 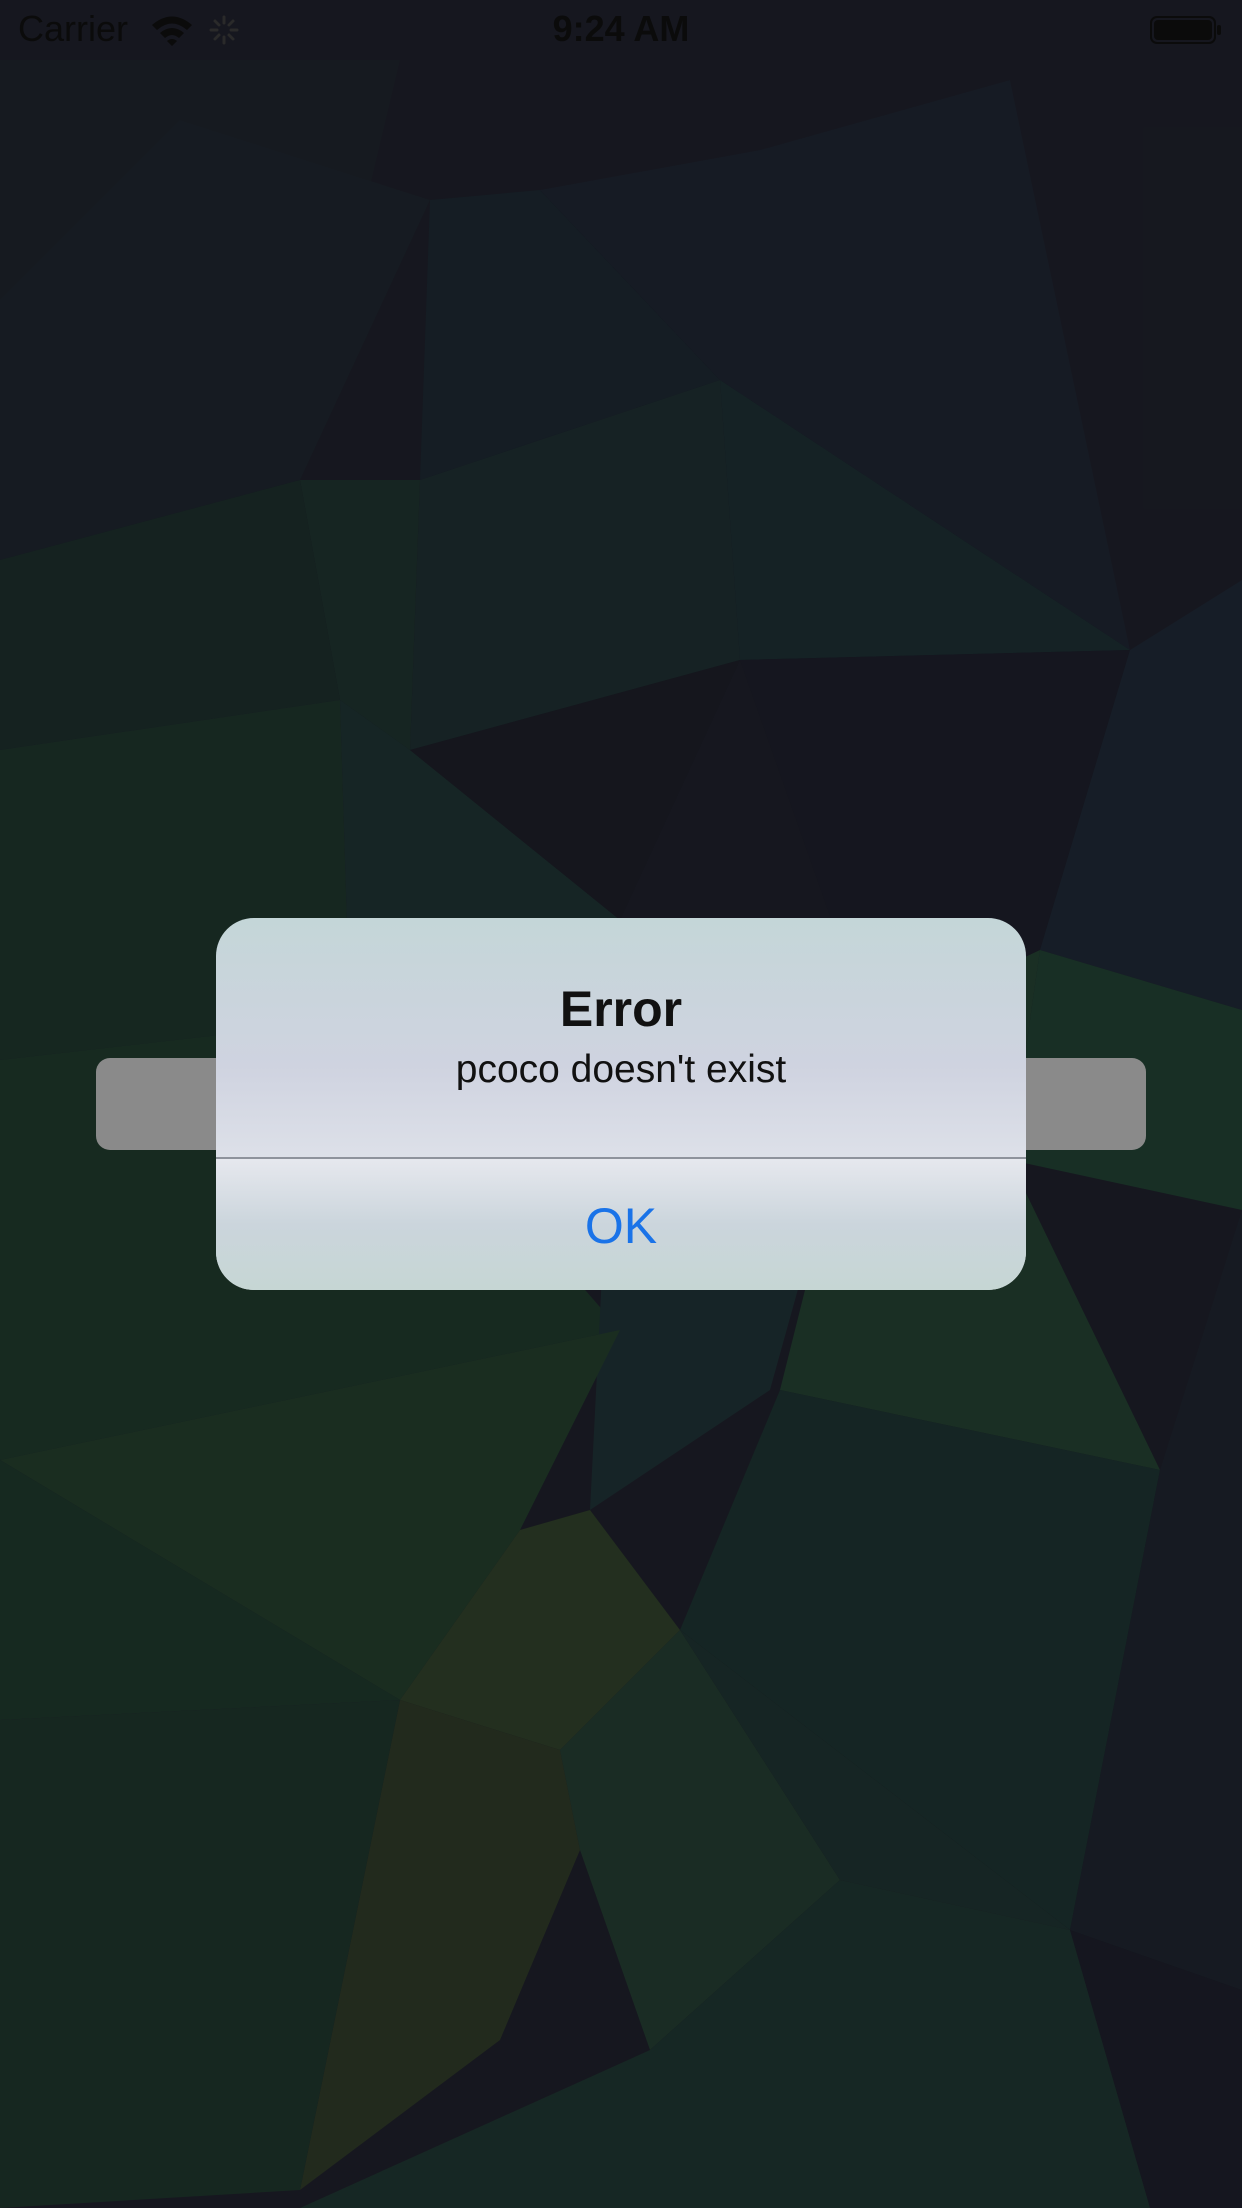 I want to click on alert-message: pcoco doesn't exist, so click(x=621, y=1069).